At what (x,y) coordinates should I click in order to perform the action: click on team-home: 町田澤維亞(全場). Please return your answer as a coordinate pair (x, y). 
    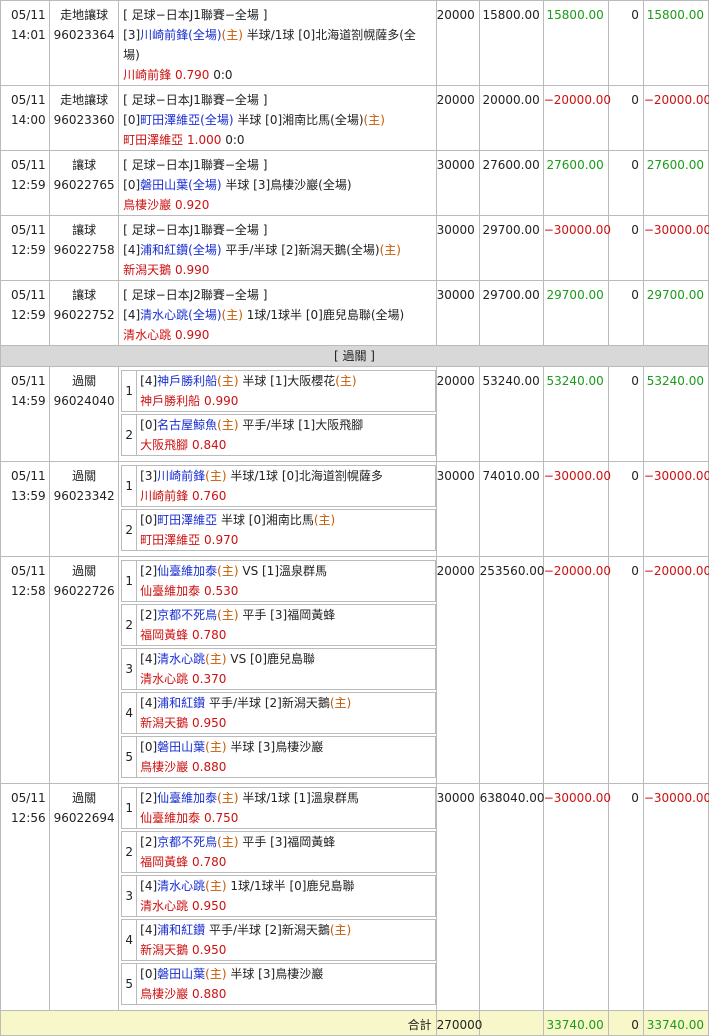
    Looking at the image, I should click on (187, 120).